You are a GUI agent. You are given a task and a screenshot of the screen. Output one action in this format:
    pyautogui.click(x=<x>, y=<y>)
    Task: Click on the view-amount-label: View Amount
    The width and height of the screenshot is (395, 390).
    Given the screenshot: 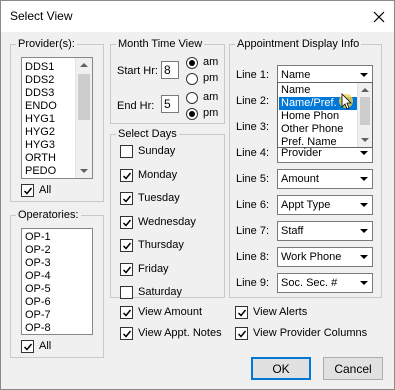 What is the action you would take?
    pyautogui.click(x=170, y=312)
    